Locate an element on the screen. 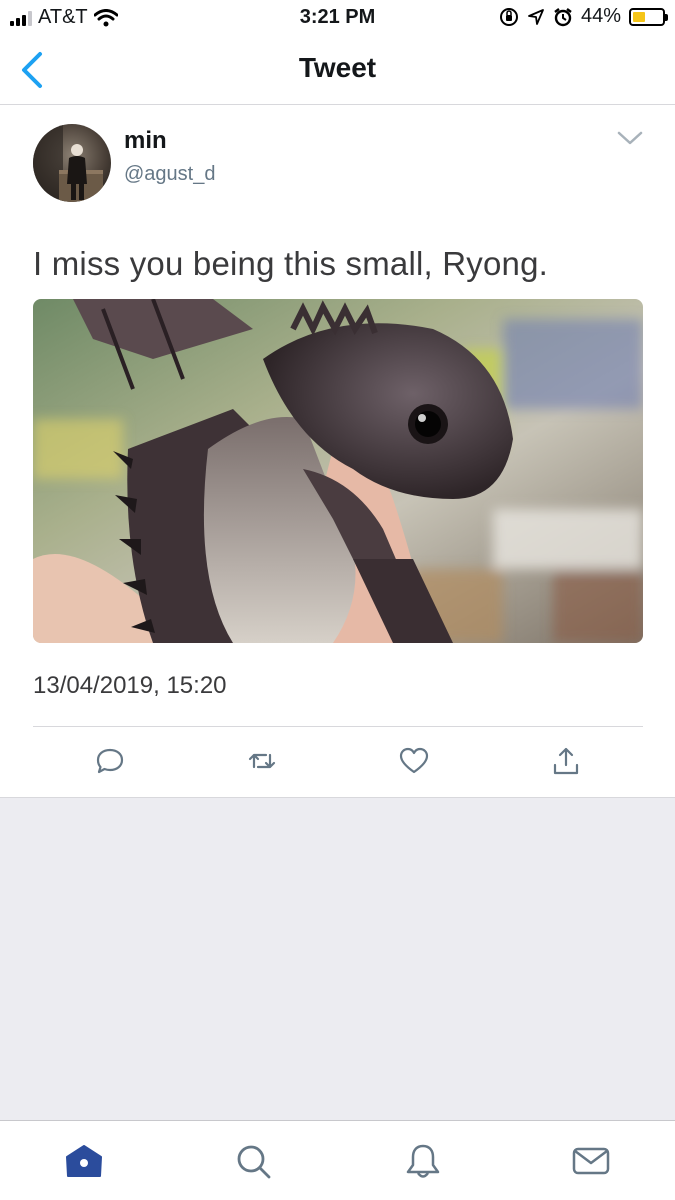 This screenshot has height=1200, width=675. share-icon is located at coordinates (566, 761).